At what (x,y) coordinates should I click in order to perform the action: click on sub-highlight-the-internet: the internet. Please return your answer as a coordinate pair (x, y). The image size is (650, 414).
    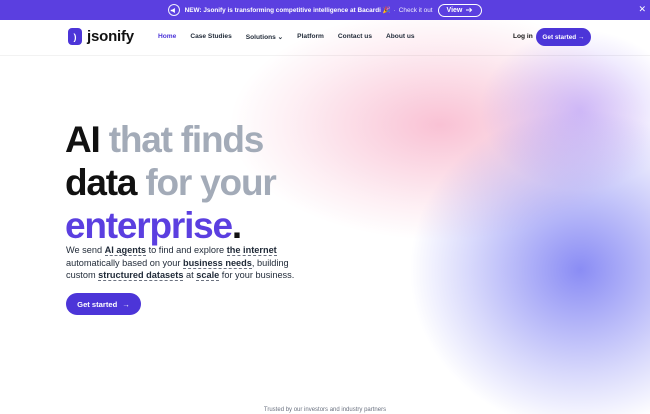
    Looking at the image, I should click on (251, 250).